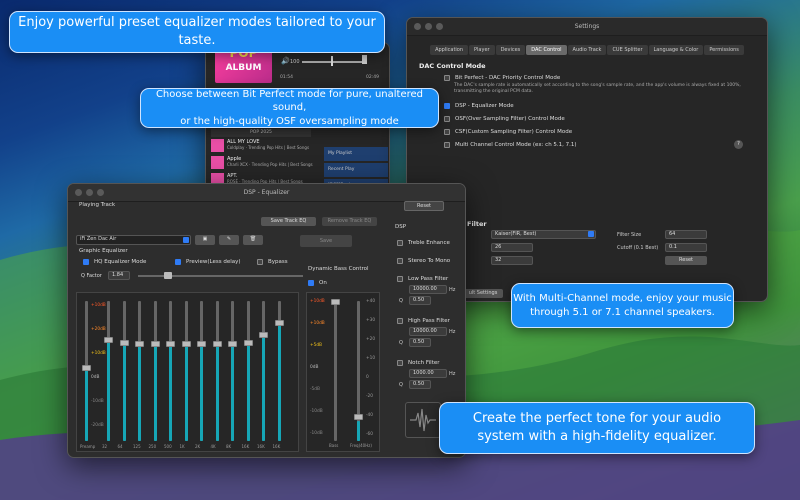 This screenshot has height=500, width=800. What do you see at coordinates (483, 293) in the screenshot?
I see `default-settings-button: ult Settings` at bounding box center [483, 293].